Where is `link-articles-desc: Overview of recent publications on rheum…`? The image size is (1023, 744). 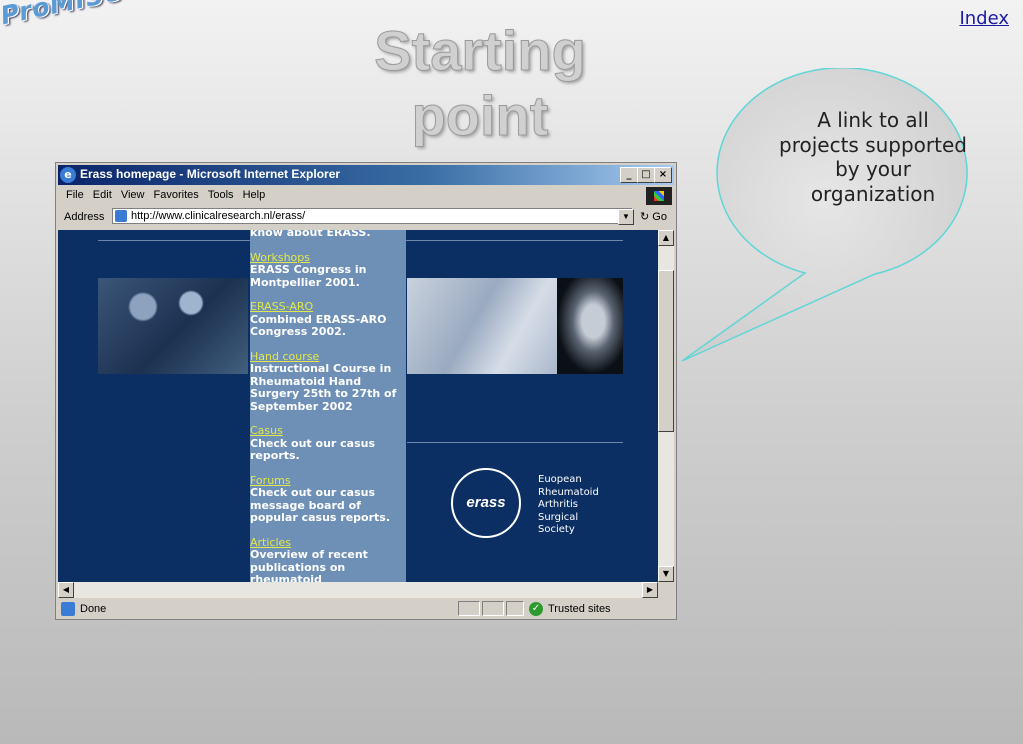 link-articles-desc: Overview of recent publications on rheum… is located at coordinates (309, 565).